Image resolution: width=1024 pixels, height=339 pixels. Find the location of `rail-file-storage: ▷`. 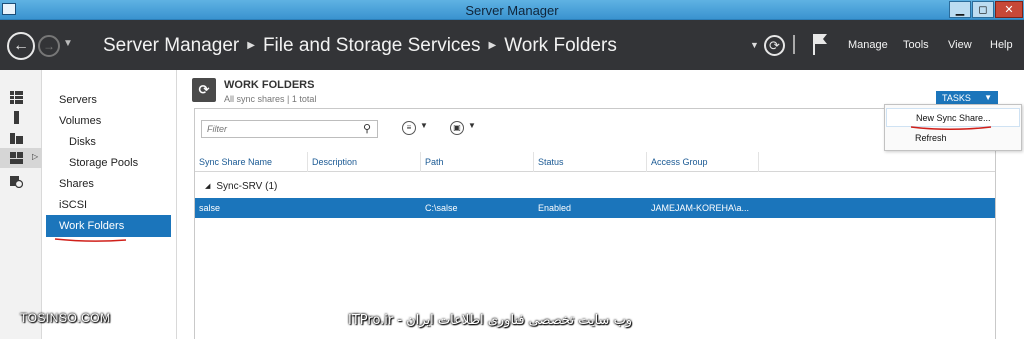

rail-file-storage: ▷ is located at coordinates (21, 158).